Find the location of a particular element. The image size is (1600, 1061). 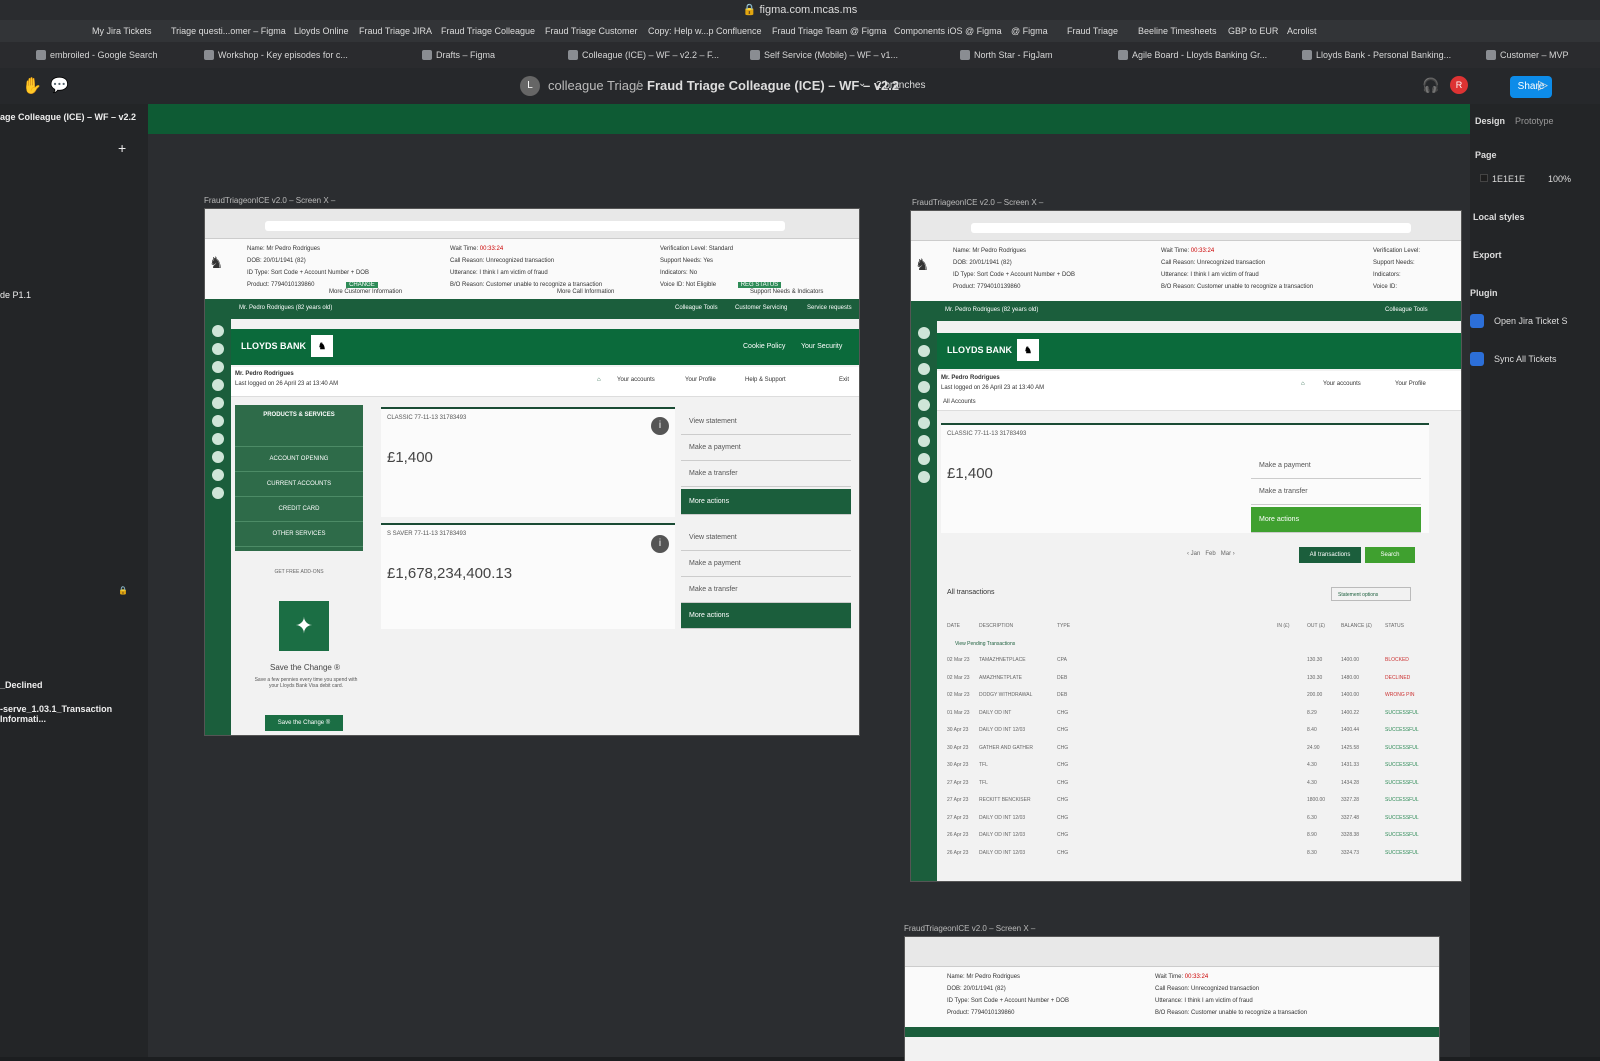

bookmark: Acrolist is located at coordinates (1302, 31).